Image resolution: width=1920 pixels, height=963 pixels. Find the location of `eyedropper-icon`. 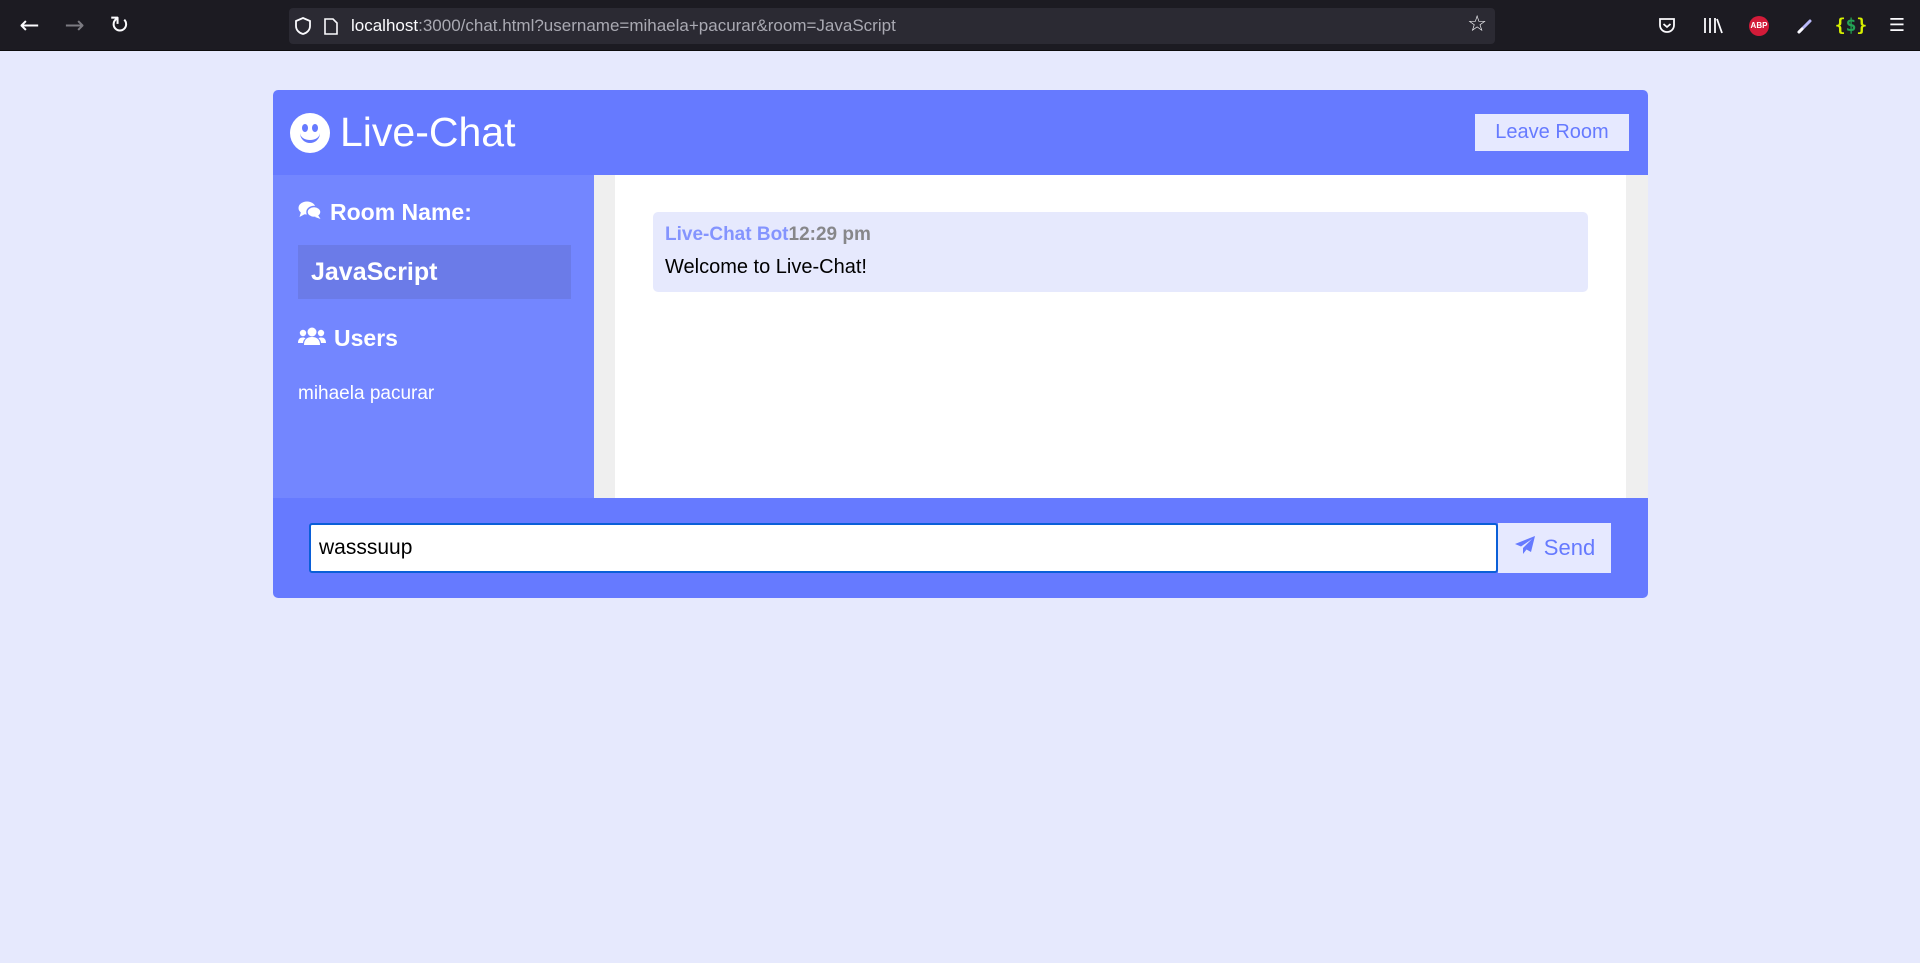

eyedropper-icon is located at coordinates (1805, 25).